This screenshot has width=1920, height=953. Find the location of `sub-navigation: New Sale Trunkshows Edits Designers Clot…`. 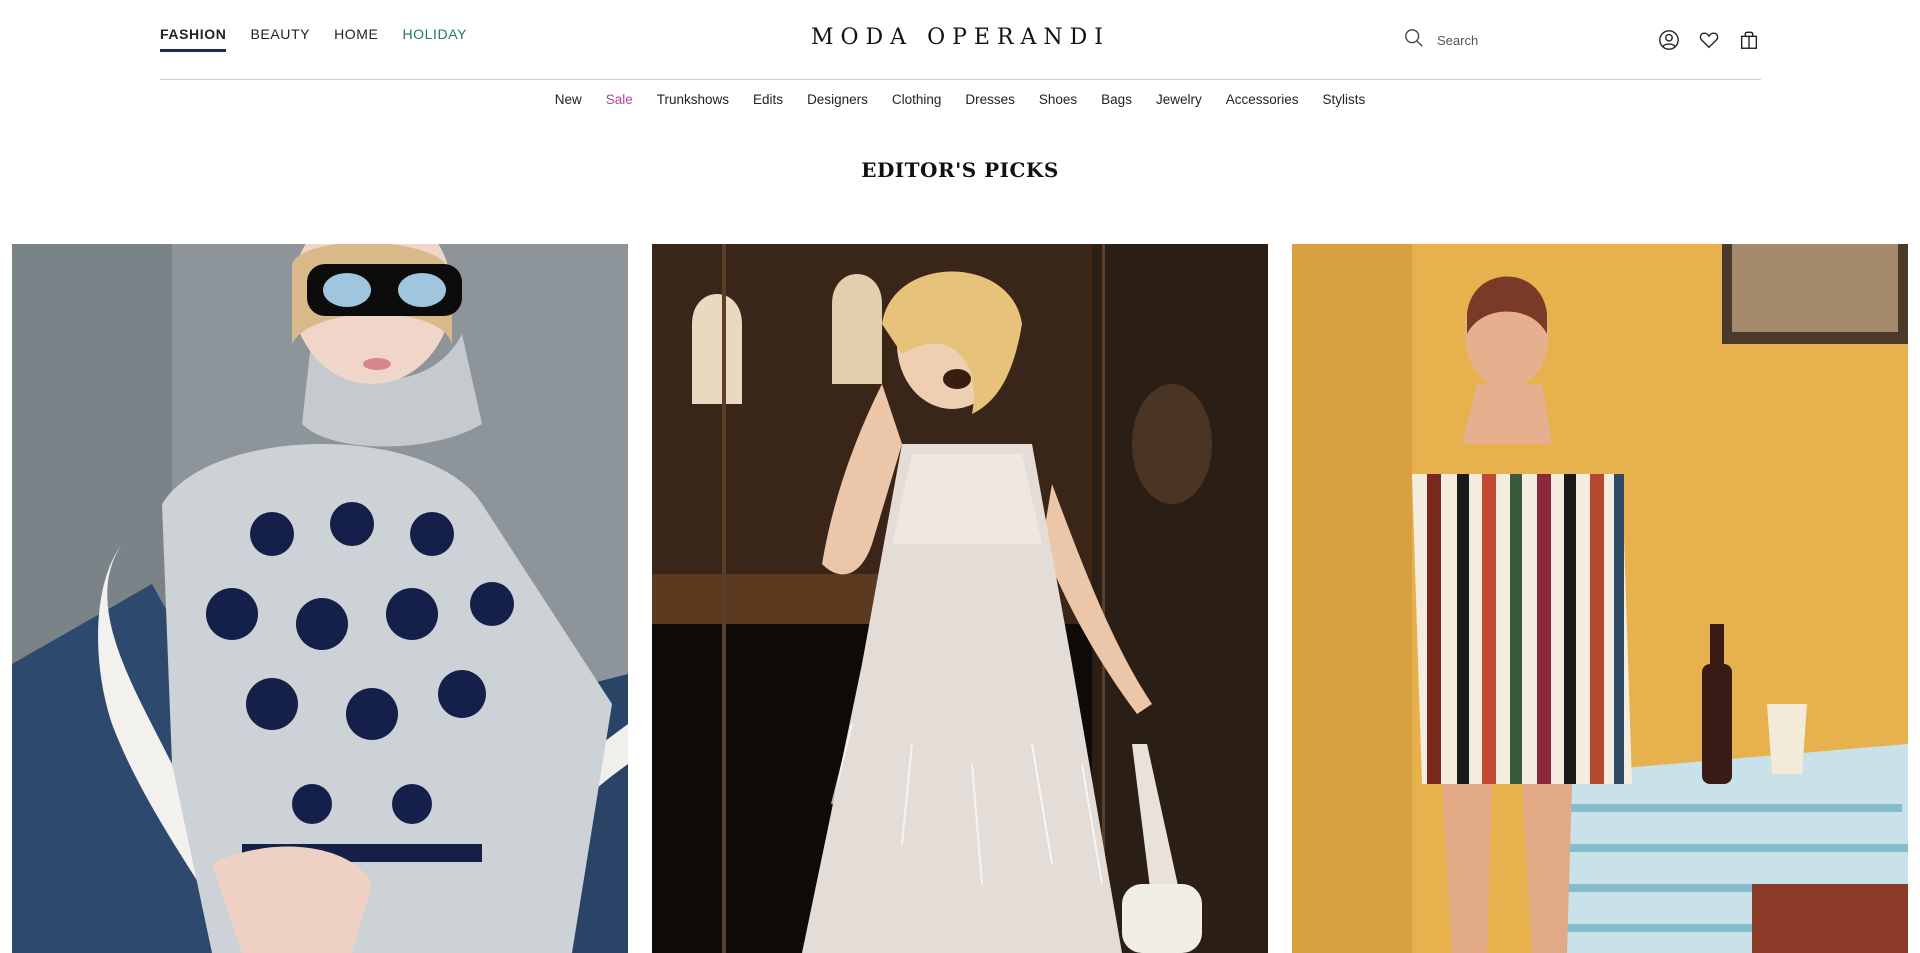

sub-navigation: New Sale Trunkshows Edits Designers Clot… is located at coordinates (960, 99).